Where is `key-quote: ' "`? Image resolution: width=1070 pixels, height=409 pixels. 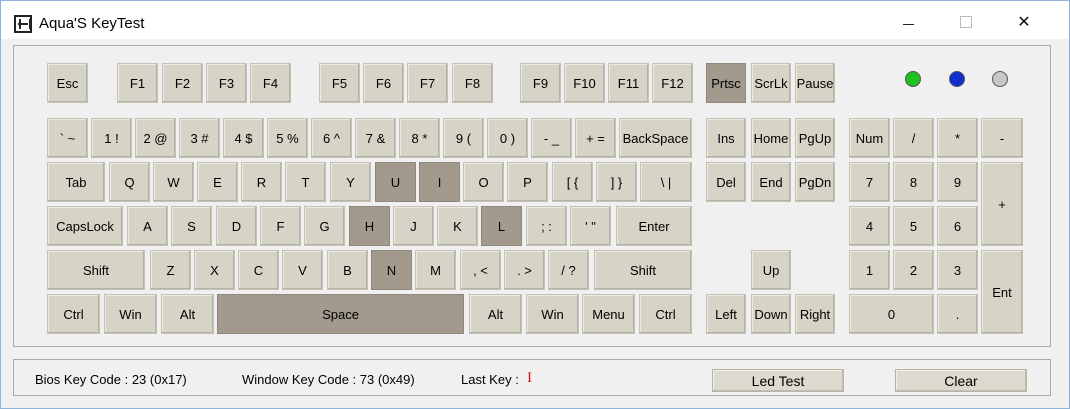 key-quote: ' " is located at coordinates (590, 226).